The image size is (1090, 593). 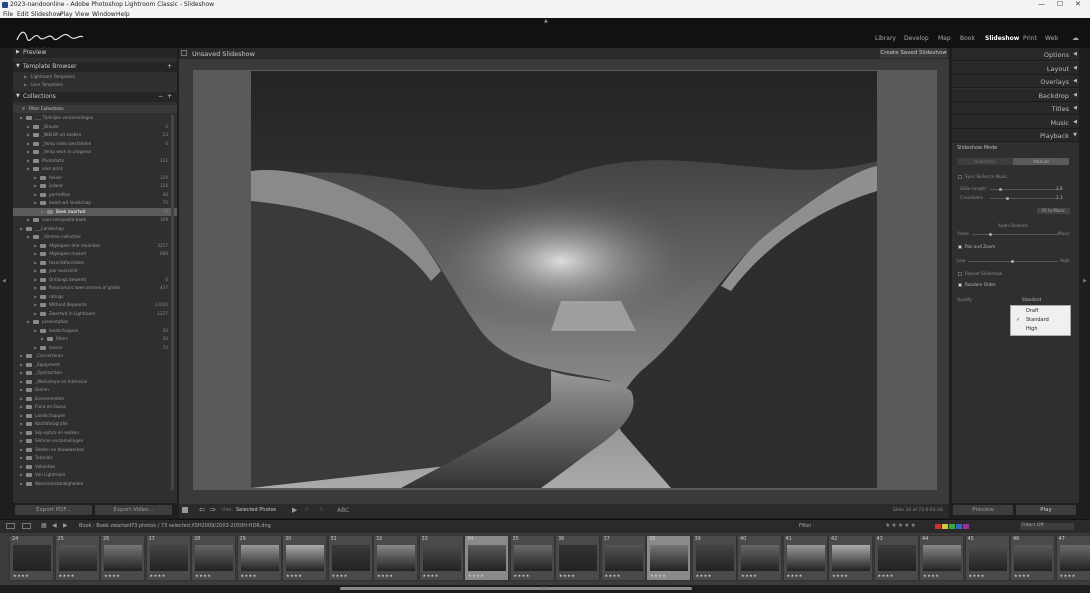 I want to click on collection-row: ▶ Flora en Fauna, so click(x=95, y=407).